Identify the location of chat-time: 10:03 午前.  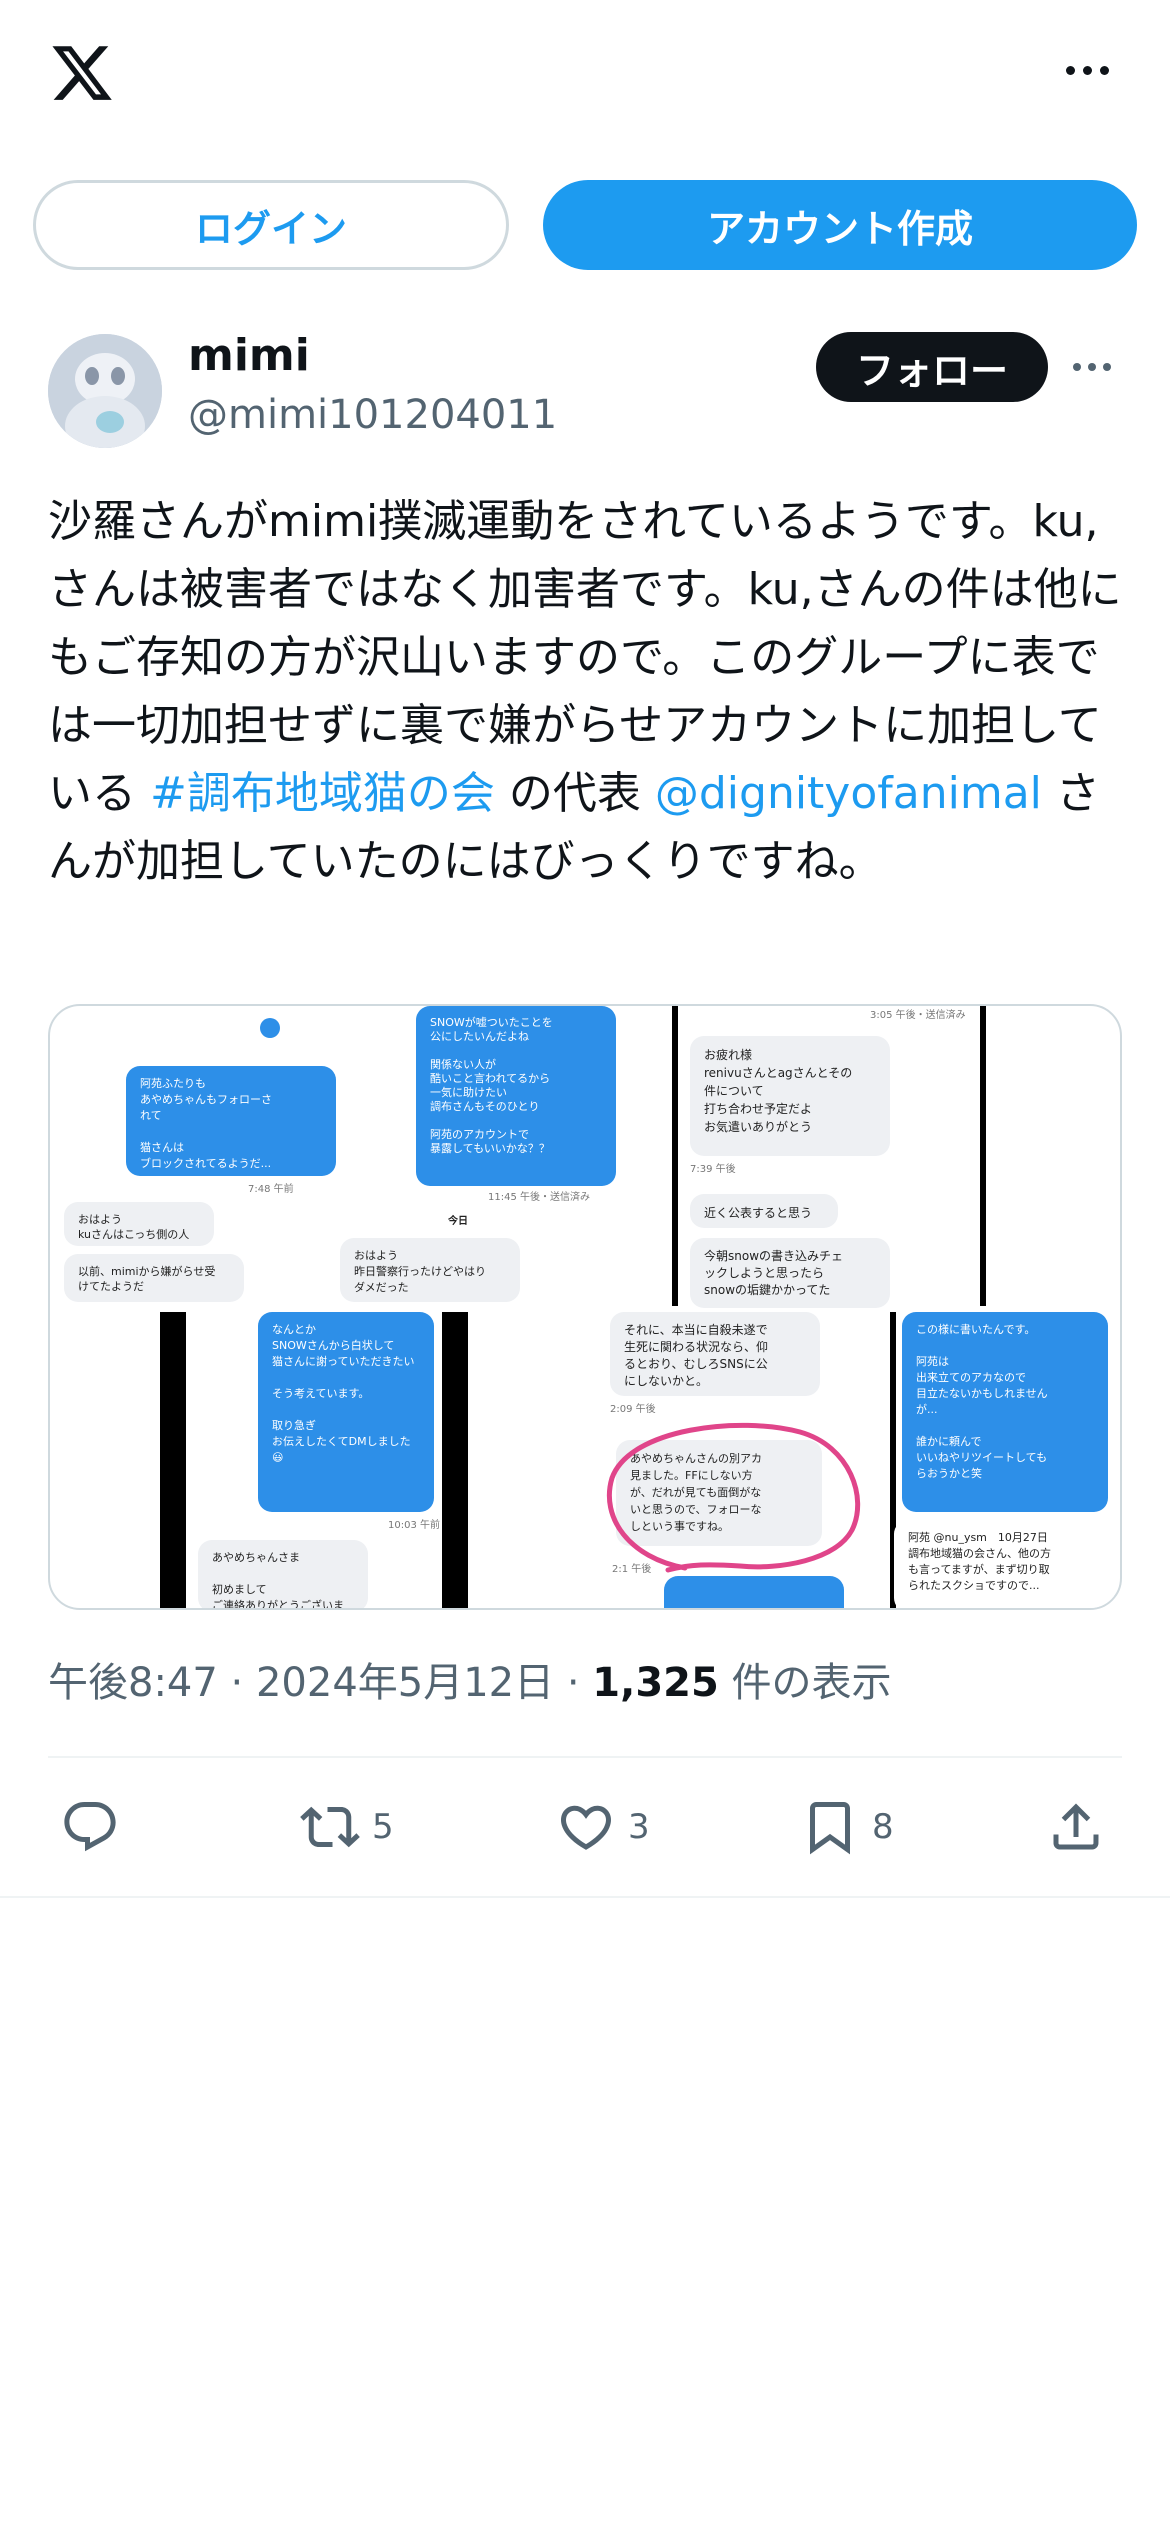
(414, 1525).